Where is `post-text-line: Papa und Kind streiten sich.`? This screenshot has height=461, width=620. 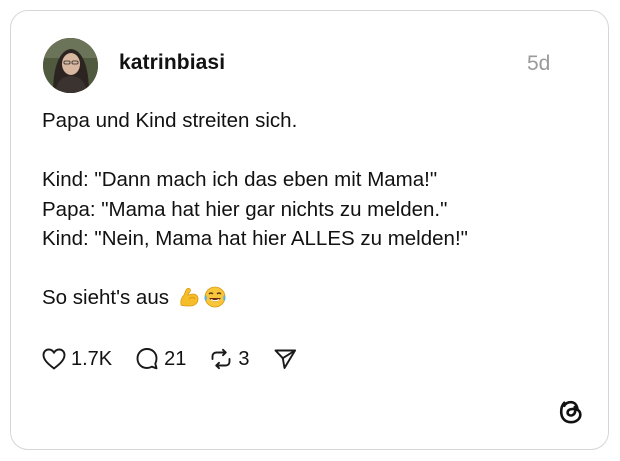 post-text-line: Papa und Kind streiten sich. is located at coordinates (170, 120).